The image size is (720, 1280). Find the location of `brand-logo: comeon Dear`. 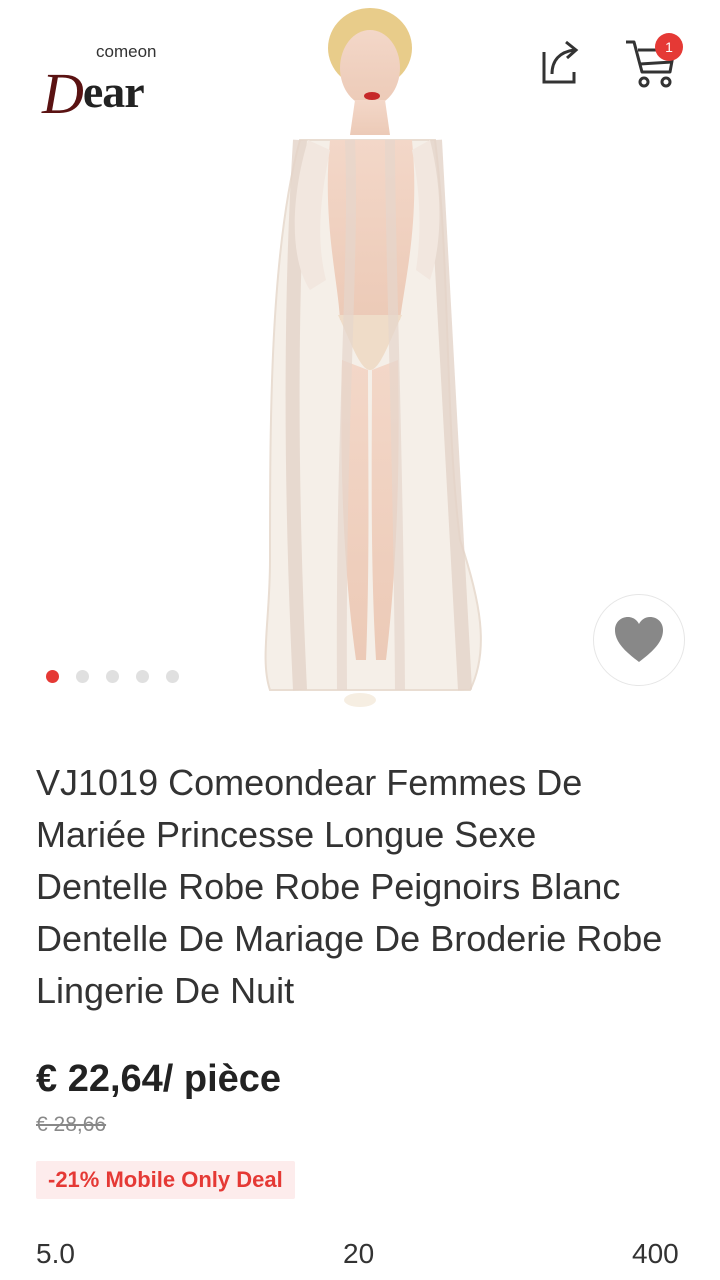

brand-logo: comeon Dear is located at coordinates (111, 83).